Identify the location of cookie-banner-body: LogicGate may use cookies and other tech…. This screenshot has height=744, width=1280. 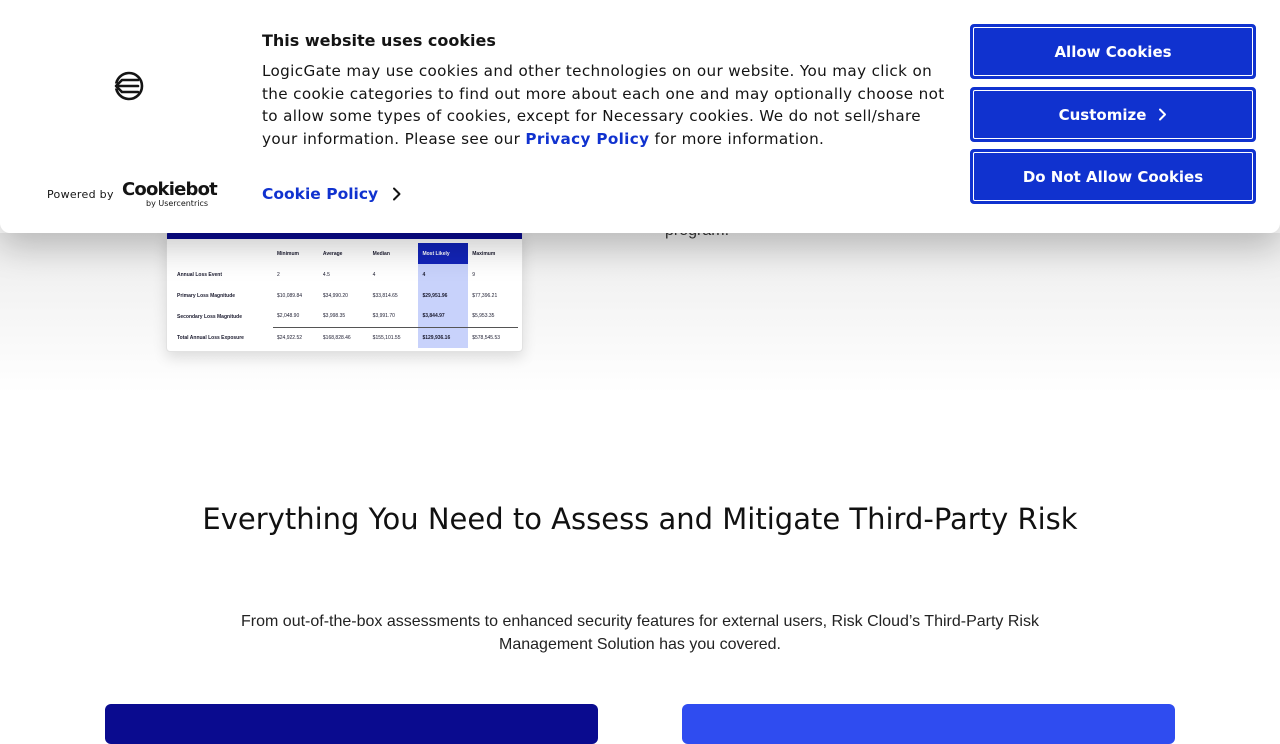
(607, 105).